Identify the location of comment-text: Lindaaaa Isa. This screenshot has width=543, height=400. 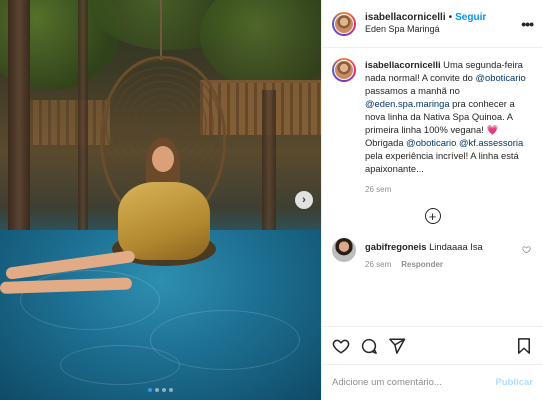
(456, 246).